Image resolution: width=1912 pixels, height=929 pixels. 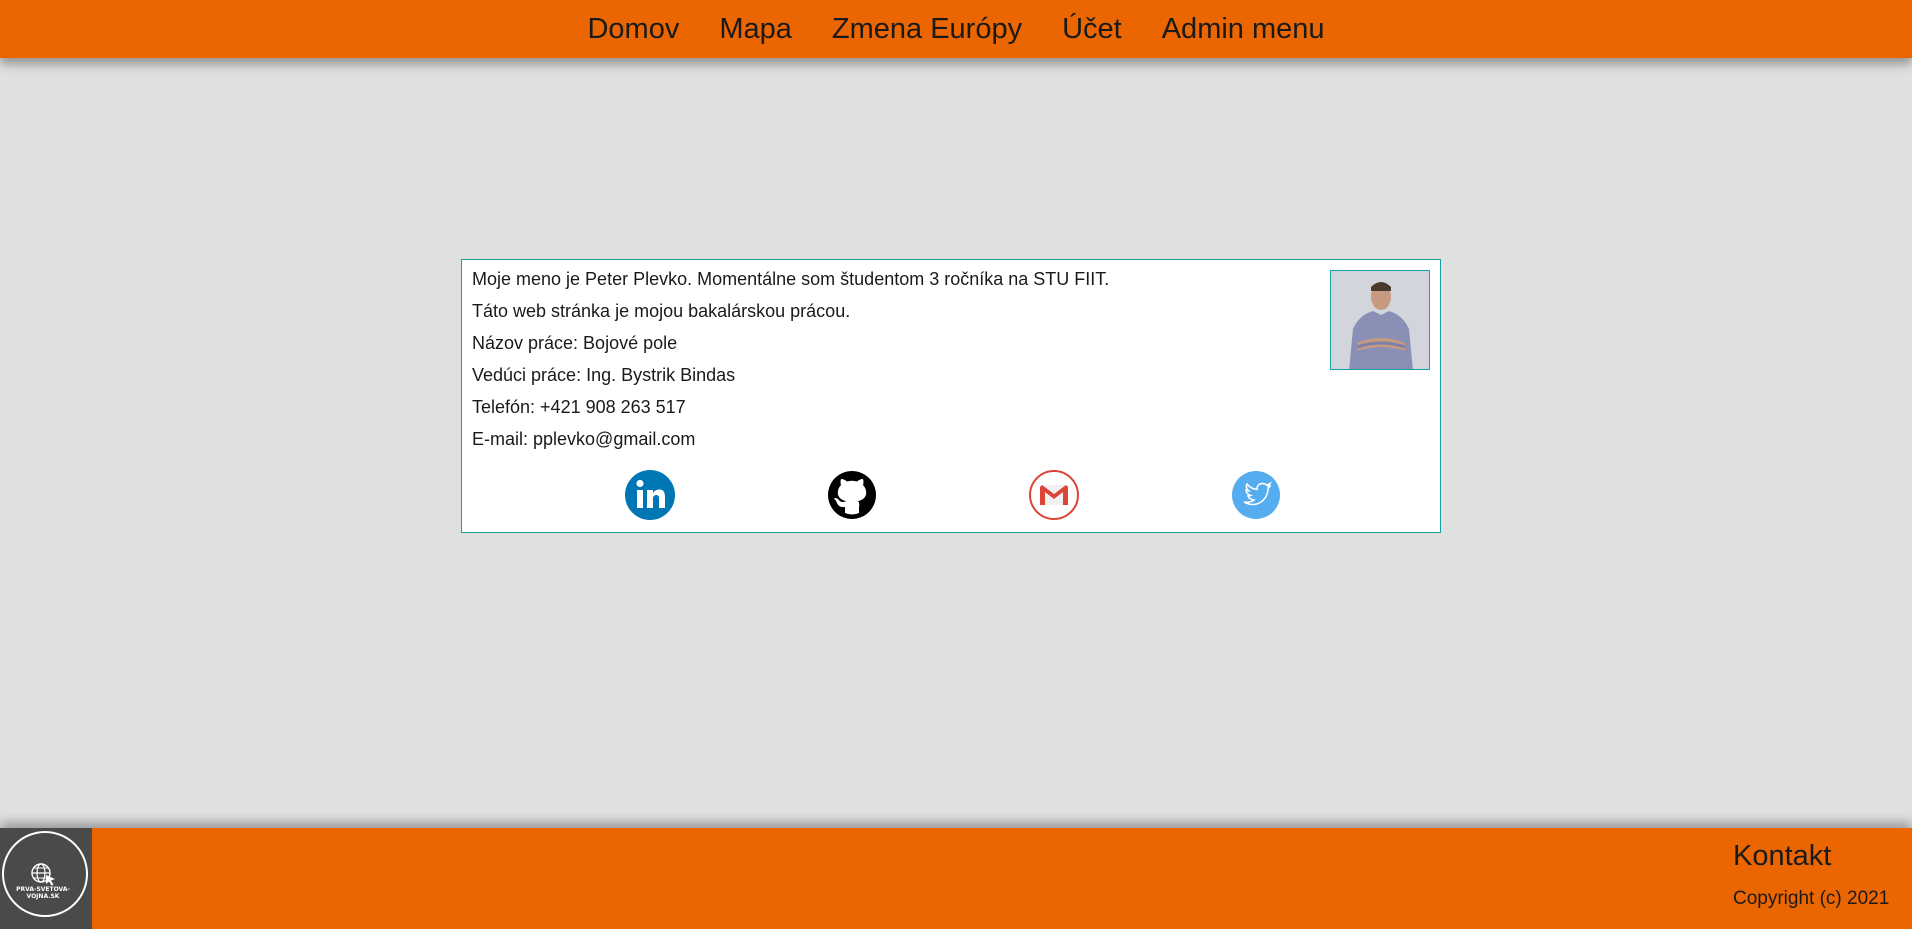 What do you see at coordinates (579, 407) in the screenshot?
I see `phone-text: Telefón: +421 908 263 517` at bounding box center [579, 407].